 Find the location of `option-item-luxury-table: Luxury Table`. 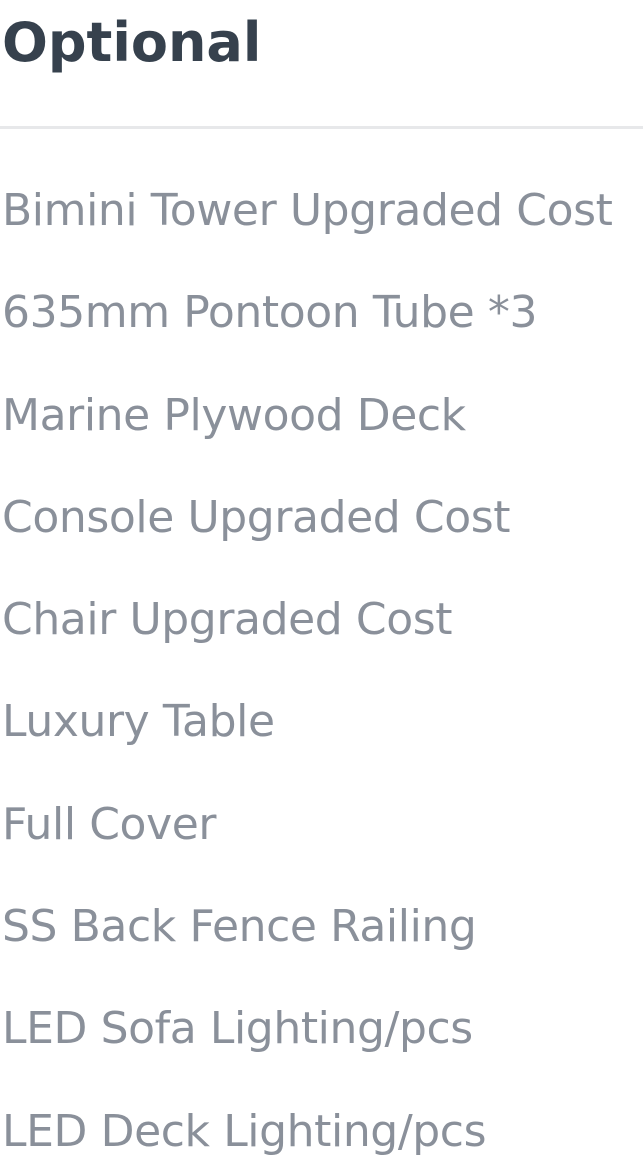

option-item-luxury-table: Luxury Table is located at coordinates (321, 722).